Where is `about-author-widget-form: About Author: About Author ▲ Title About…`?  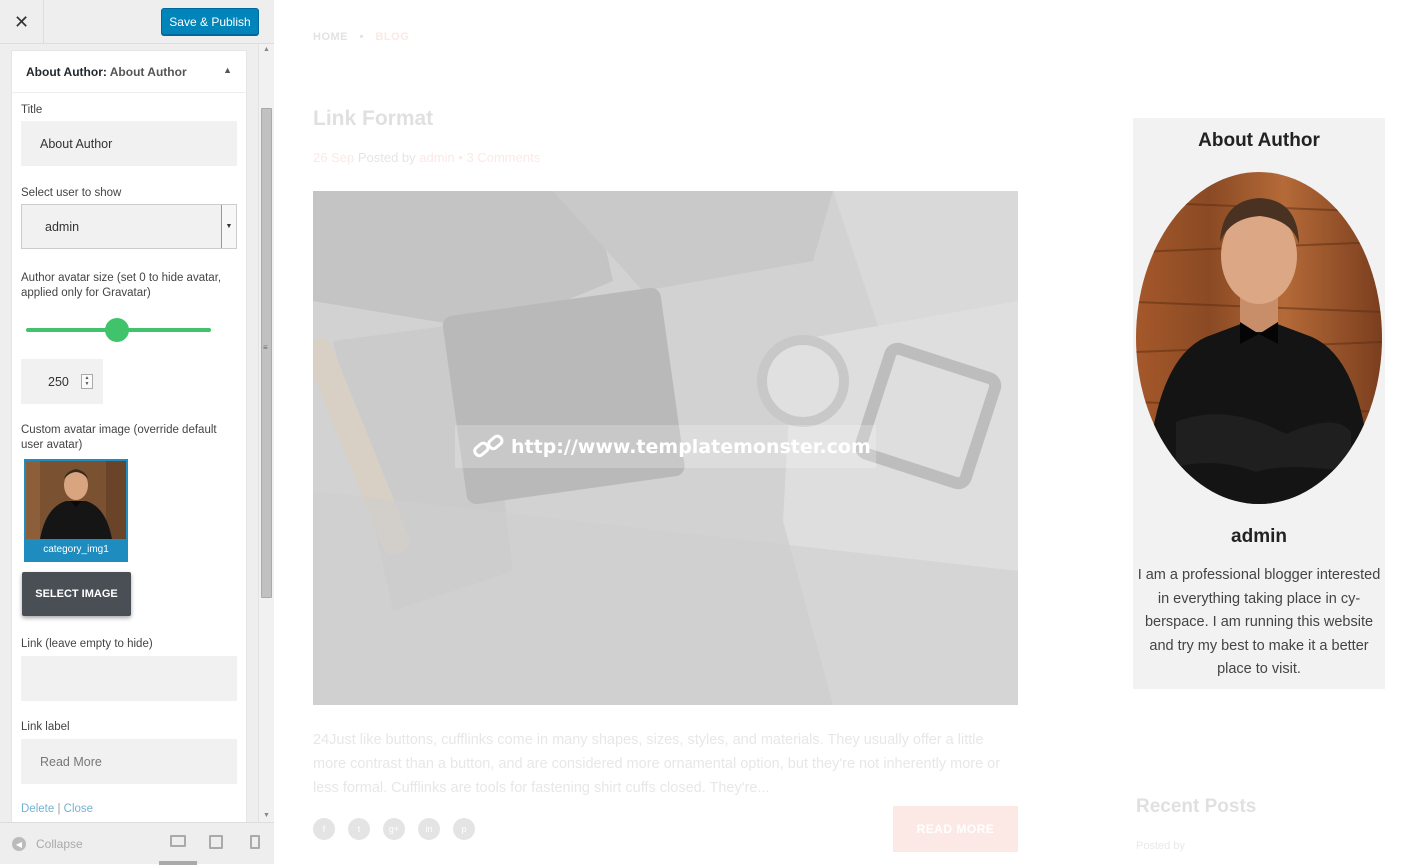
about-author-widget-form: About Author: About Author ▲ Title About… is located at coordinates (129, 436).